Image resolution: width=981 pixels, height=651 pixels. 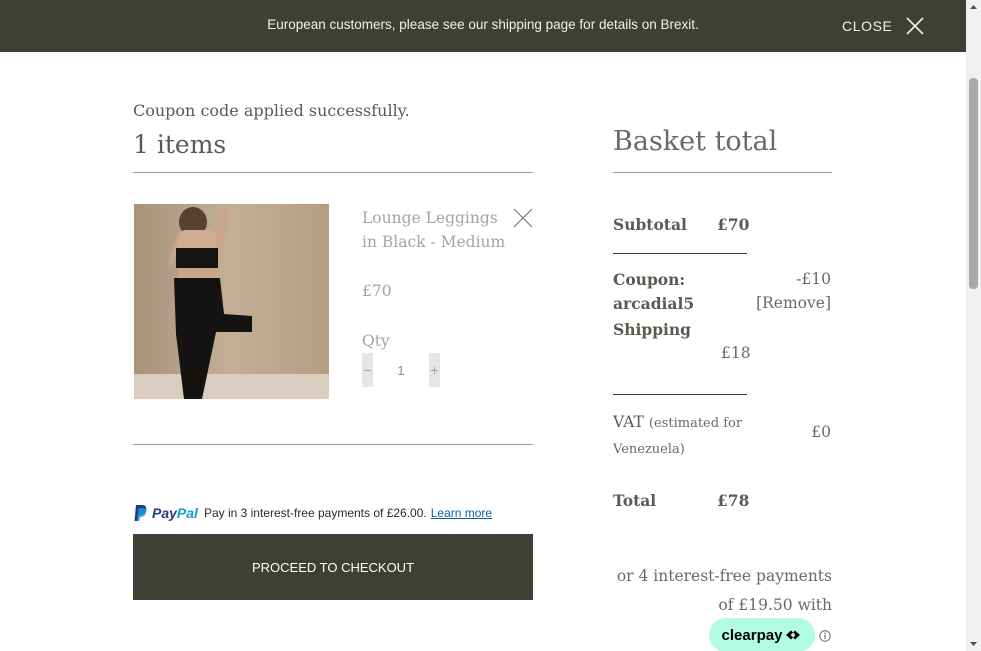 What do you see at coordinates (333, 567) in the screenshot?
I see `proceed-to-checkout-button: PROCEED TO CHECKOUT` at bounding box center [333, 567].